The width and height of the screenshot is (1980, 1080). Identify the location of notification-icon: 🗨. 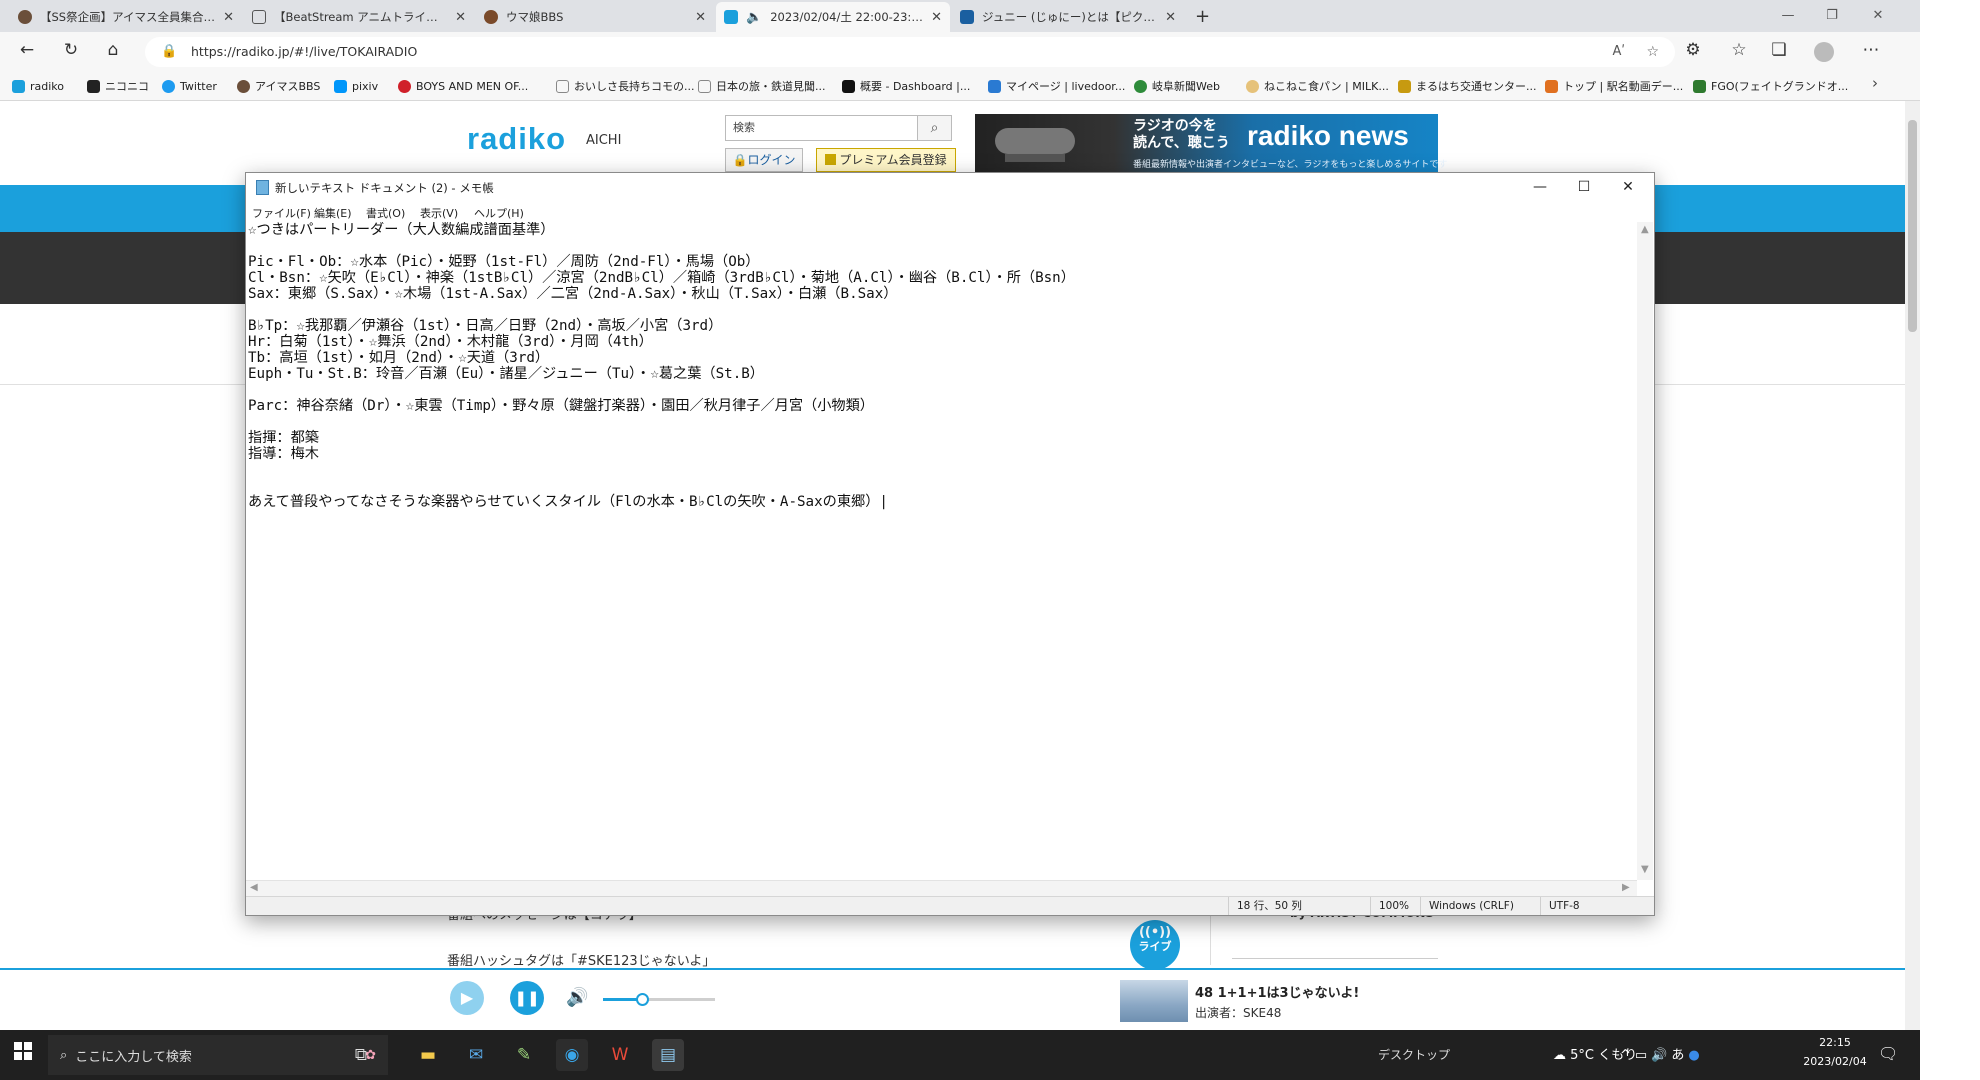
(1888, 1053).